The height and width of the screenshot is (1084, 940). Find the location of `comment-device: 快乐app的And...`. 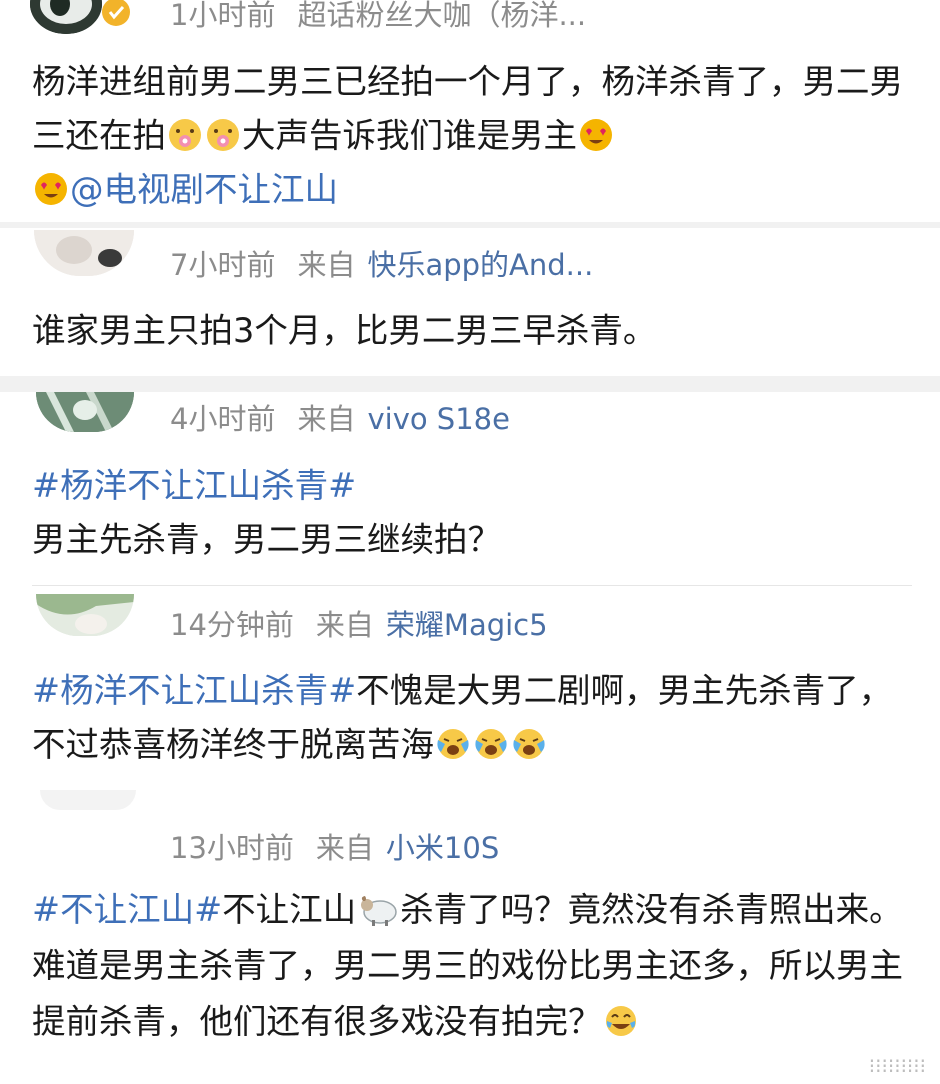

comment-device: 快乐app的And... is located at coordinates (480, 265).